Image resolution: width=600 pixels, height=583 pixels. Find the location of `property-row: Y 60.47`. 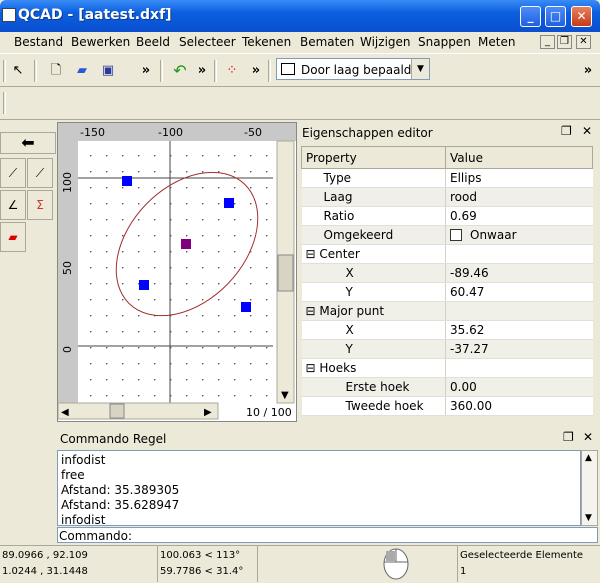

property-row: Y 60.47 is located at coordinates (447, 292).